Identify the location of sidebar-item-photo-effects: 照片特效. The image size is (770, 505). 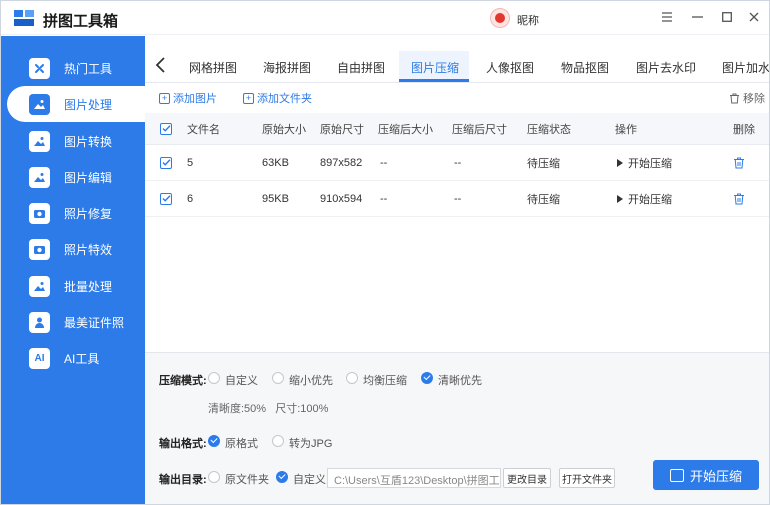
(73, 249).